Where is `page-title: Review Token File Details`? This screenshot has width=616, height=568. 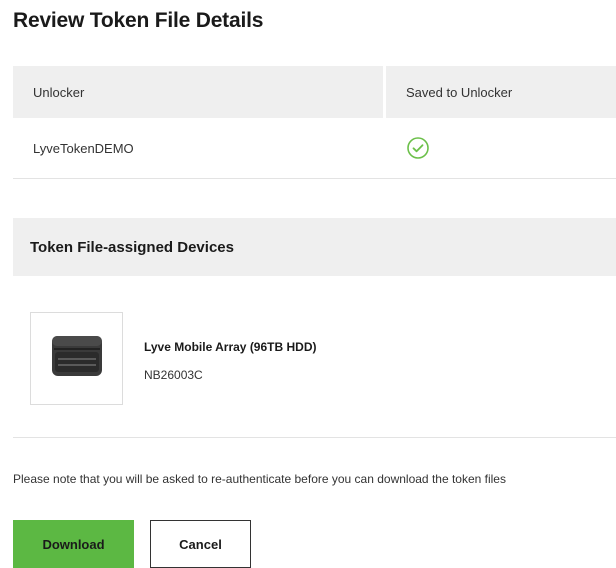 page-title: Review Token File Details is located at coordinates (138, 20).